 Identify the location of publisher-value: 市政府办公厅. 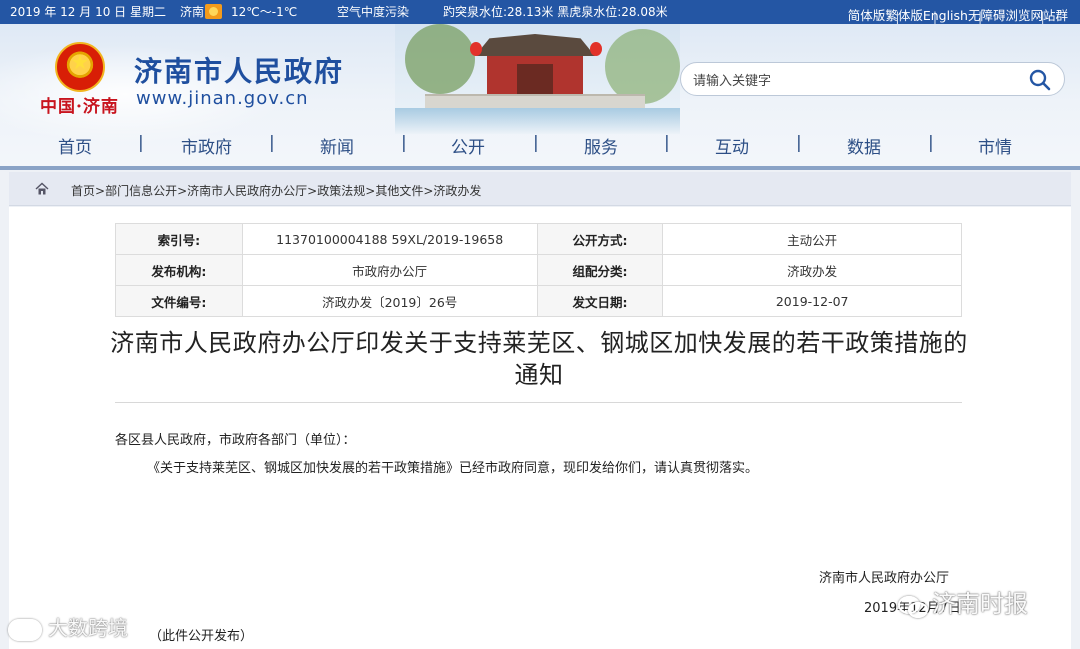
(389, 270).